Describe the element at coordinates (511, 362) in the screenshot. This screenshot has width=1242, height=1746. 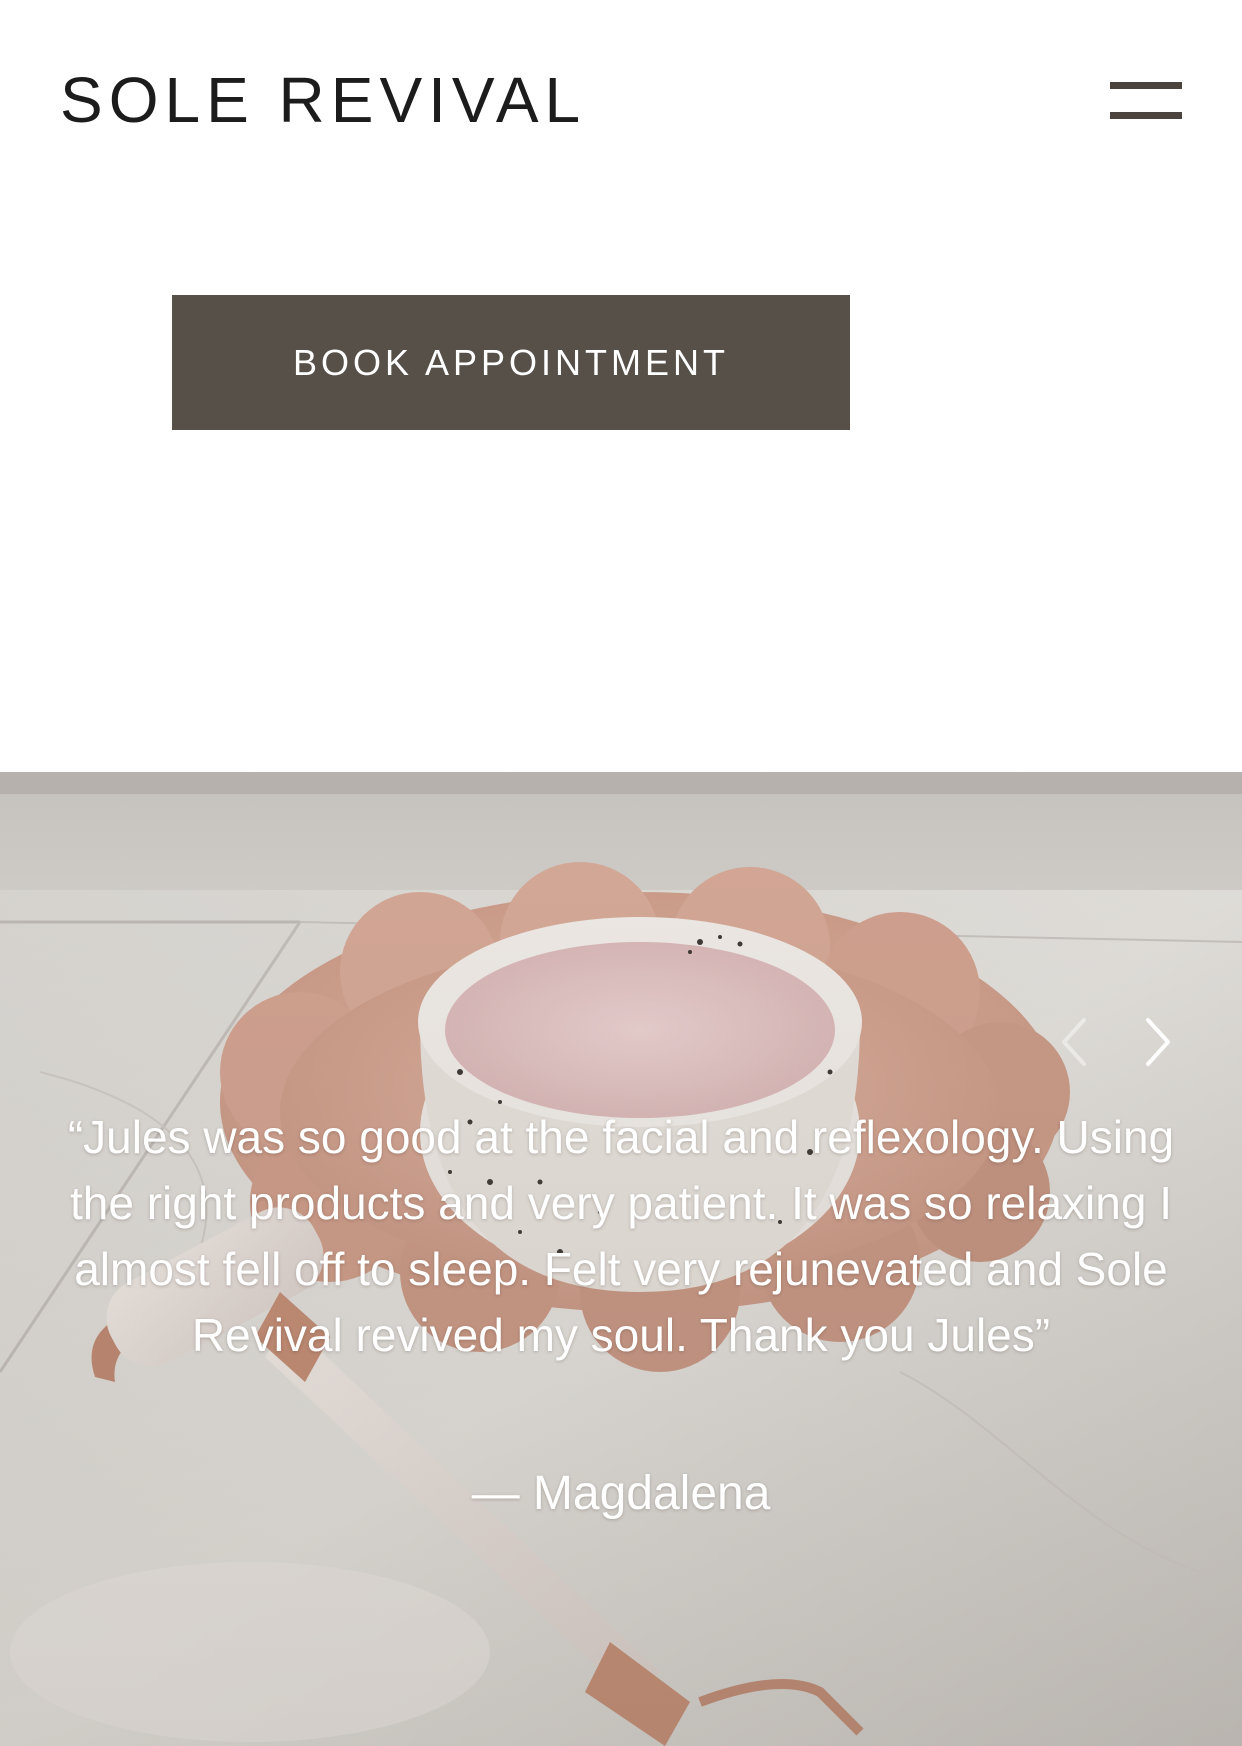
I see `book-appointment-button: BOOK APPOINTMENT` at that location.